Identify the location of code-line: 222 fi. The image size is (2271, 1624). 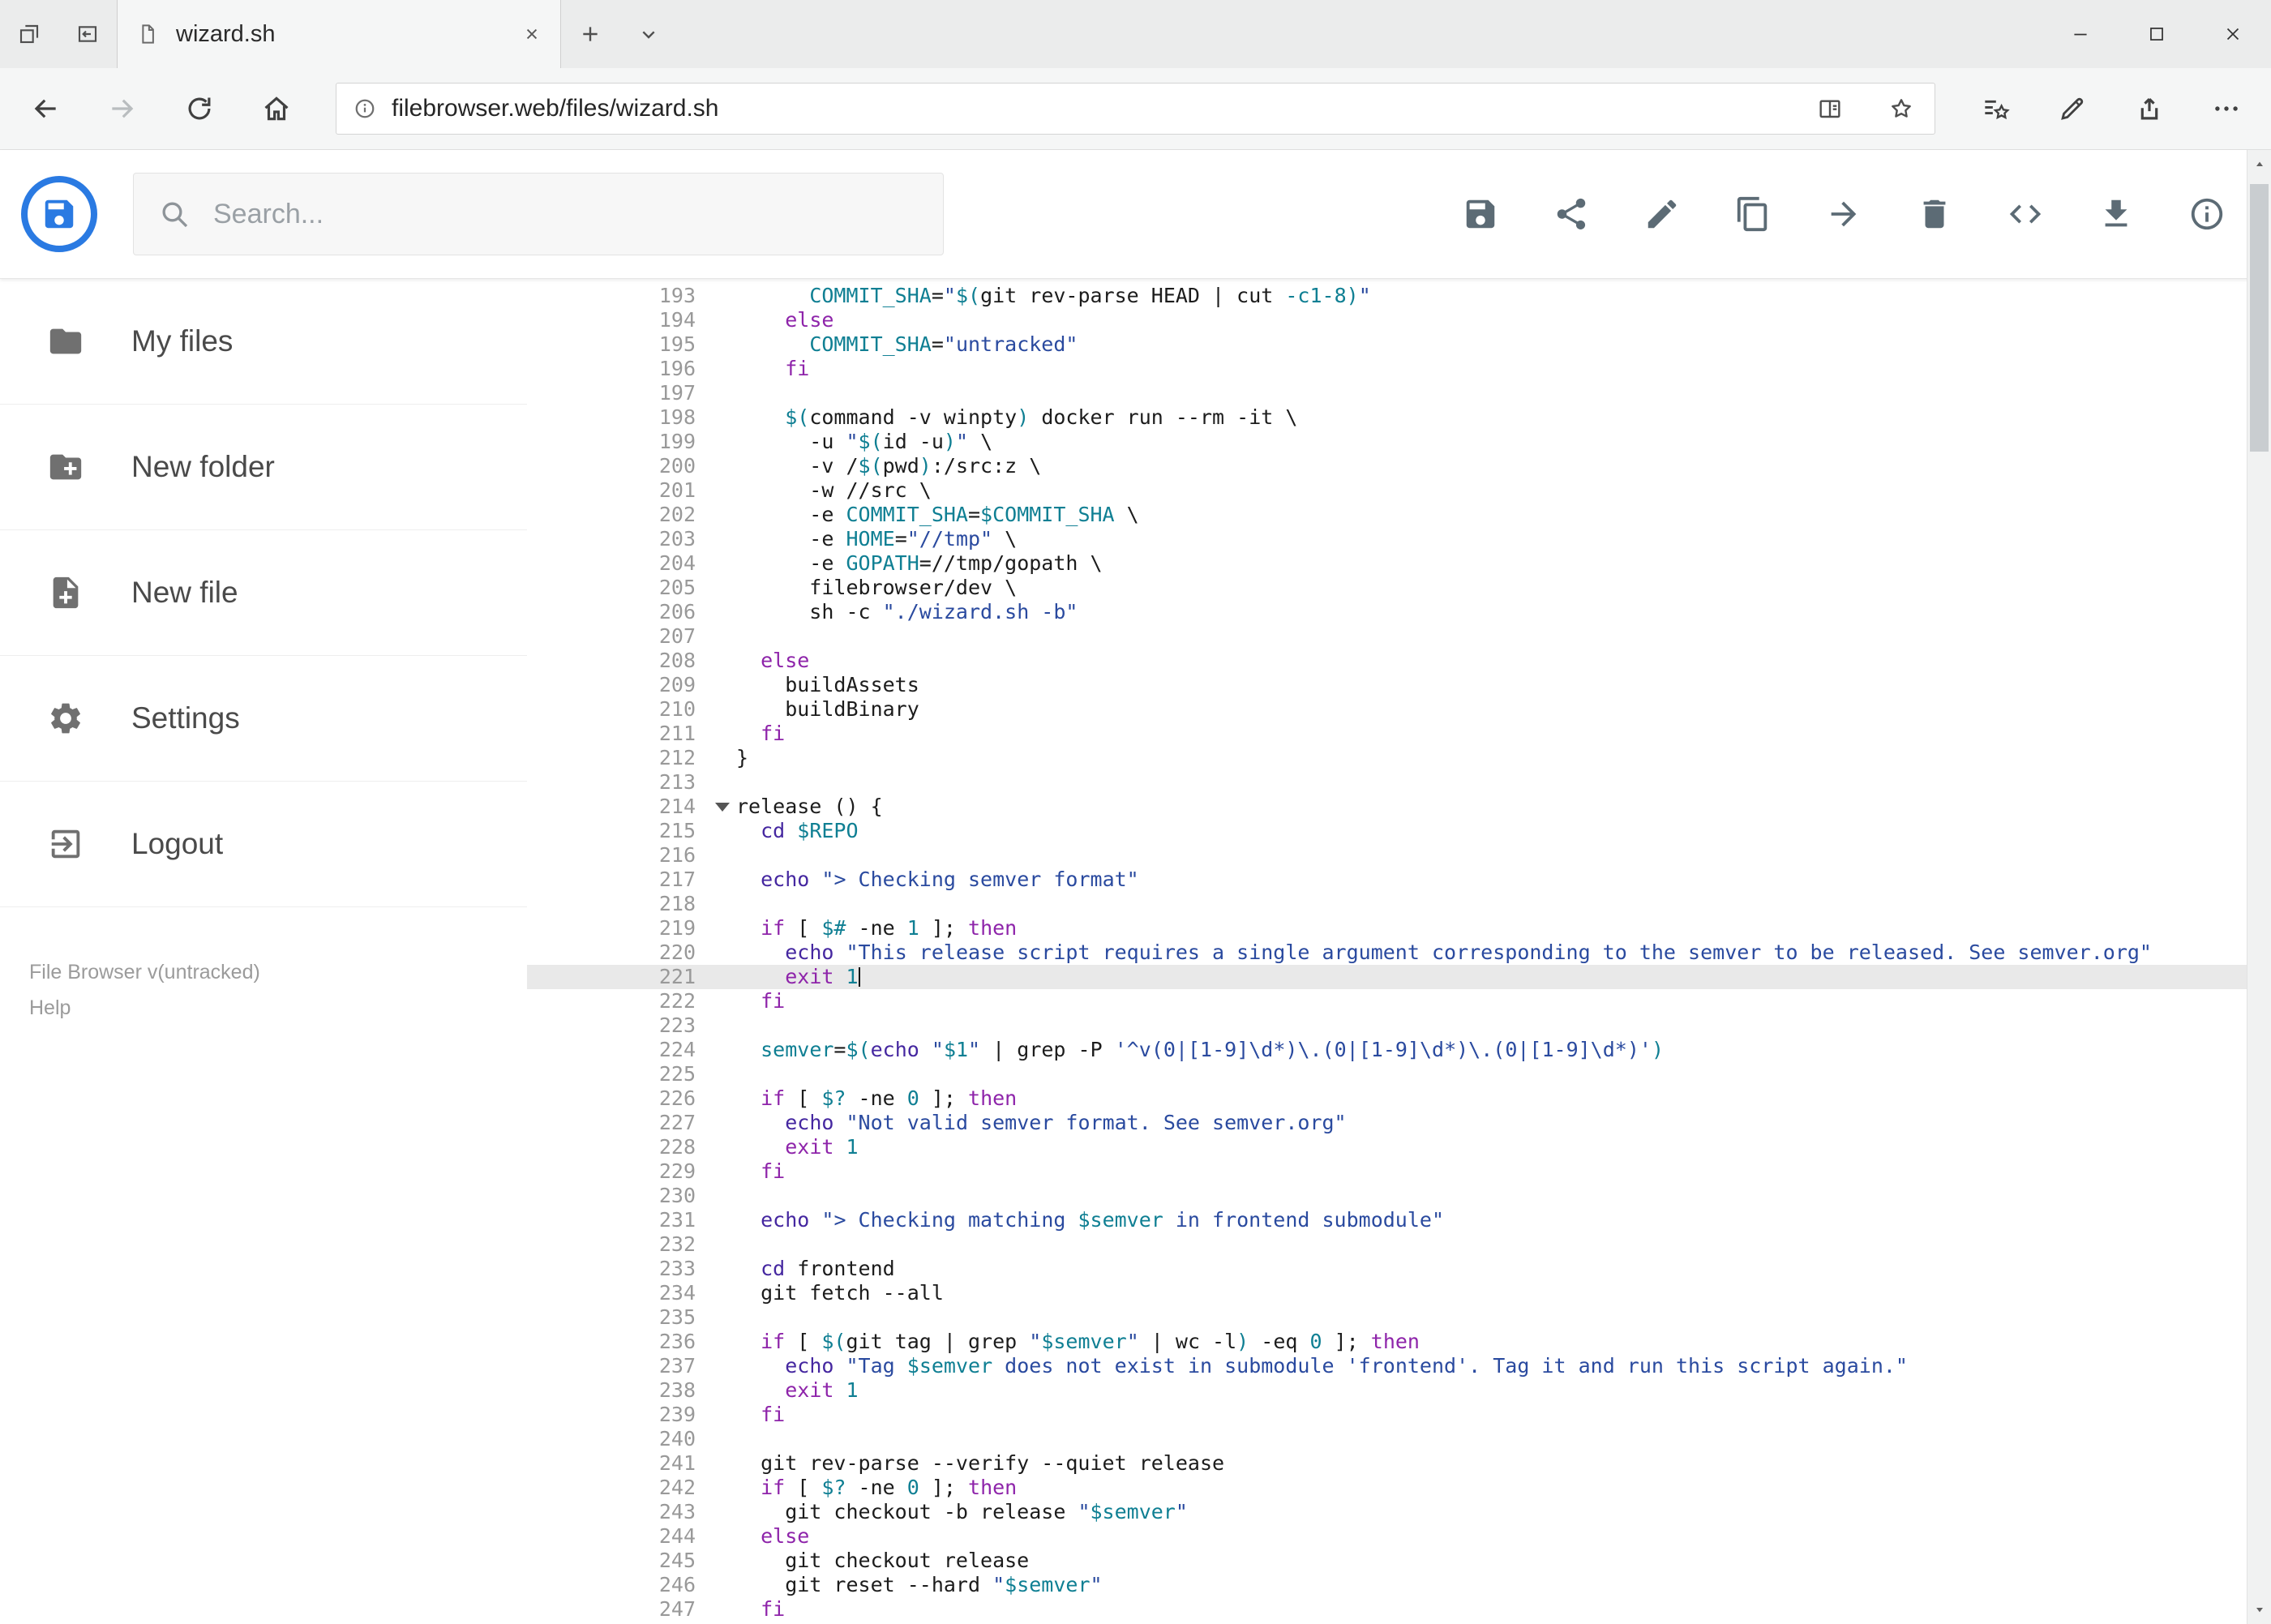
(1399, 1001).